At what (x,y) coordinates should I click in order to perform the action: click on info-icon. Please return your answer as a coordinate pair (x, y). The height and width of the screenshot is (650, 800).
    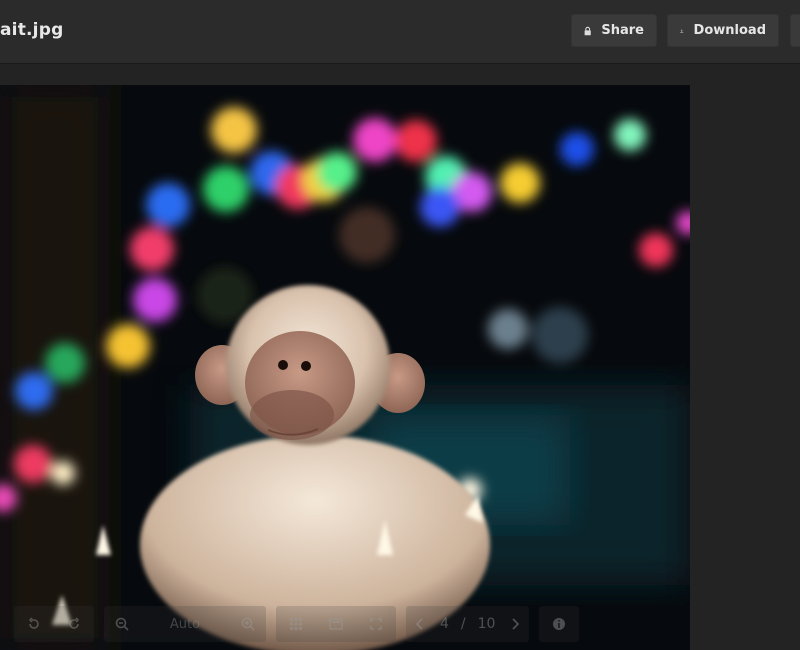
    Looking at the image, I should click on (559, 624).